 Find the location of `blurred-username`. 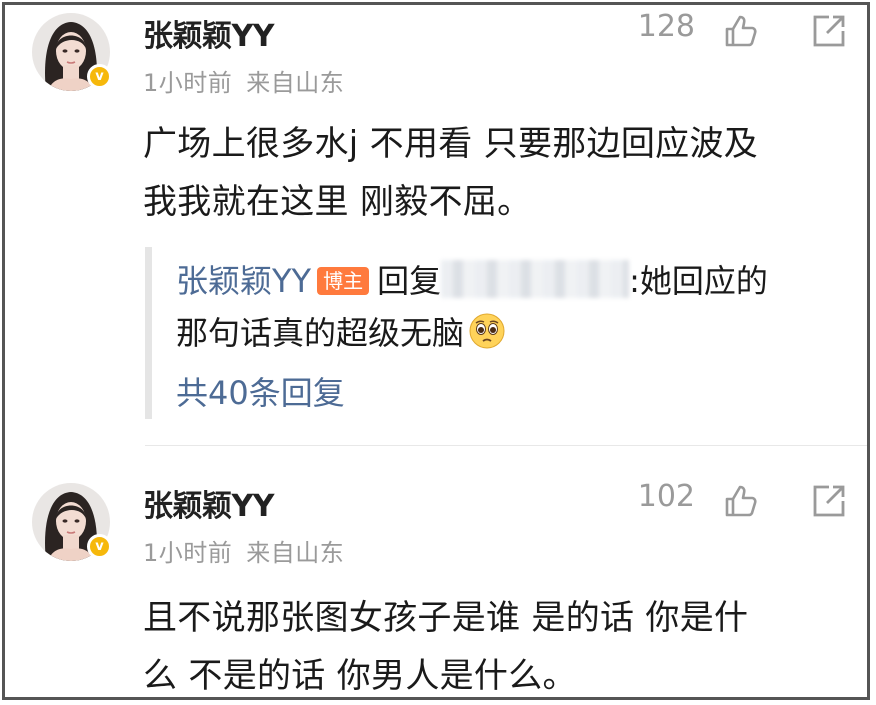

blurred-username is located at coordinates (535, 279).